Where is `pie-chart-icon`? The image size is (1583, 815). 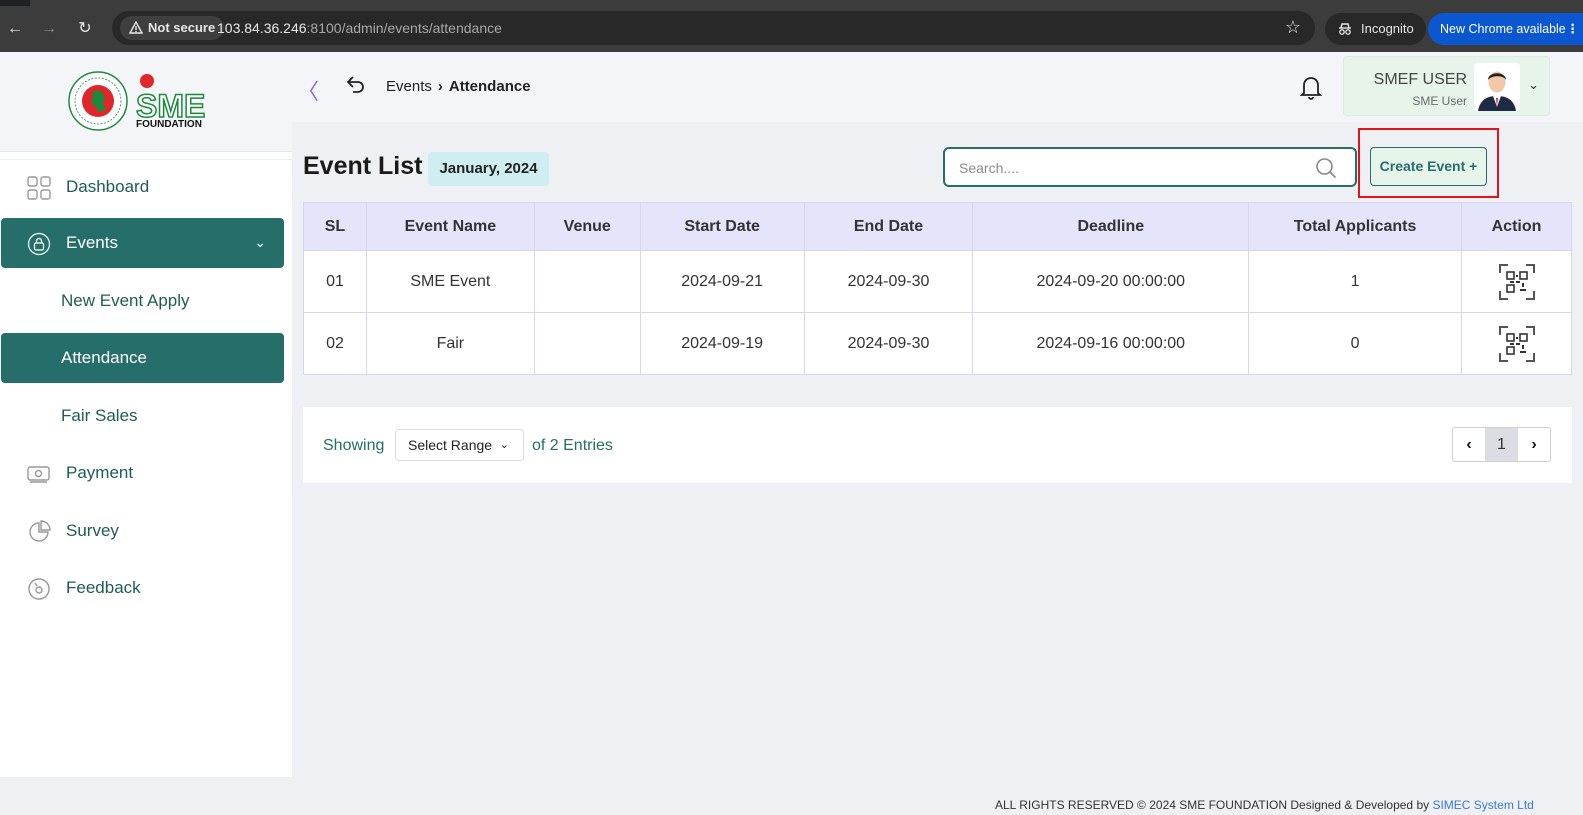
pie-chart-icon is located at coordinates (40, 531).